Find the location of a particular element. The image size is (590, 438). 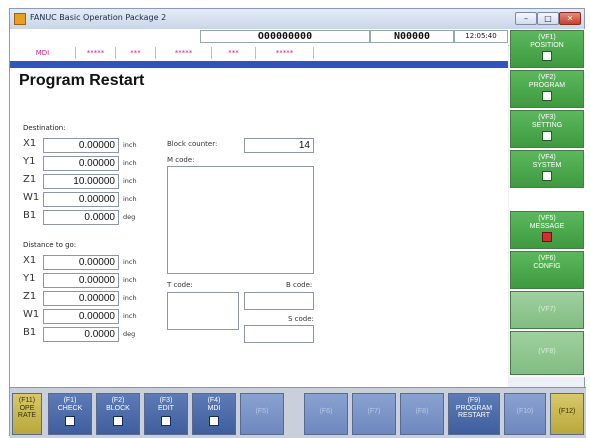

vf7-button: (VF7) is located at coordinates (547, 310).